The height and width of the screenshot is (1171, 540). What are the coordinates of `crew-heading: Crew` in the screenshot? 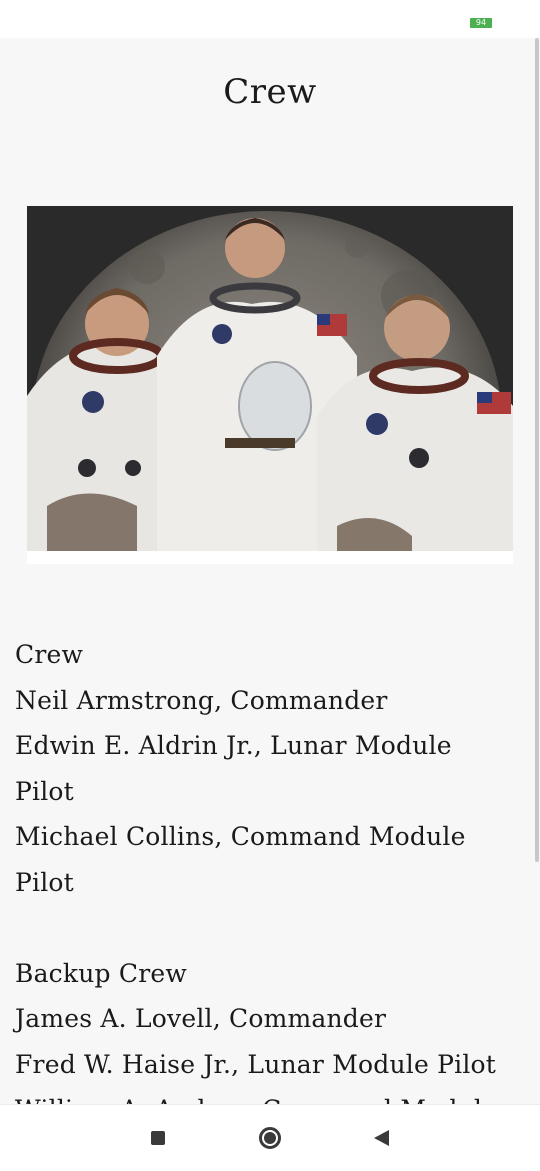 It's located at (49, 654).